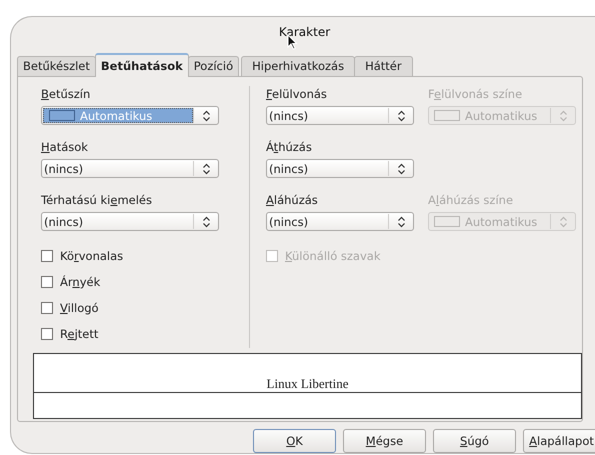 This screenshot has height=455, width=595. I want to click on field-label: Betűszín, so click(66, 94).